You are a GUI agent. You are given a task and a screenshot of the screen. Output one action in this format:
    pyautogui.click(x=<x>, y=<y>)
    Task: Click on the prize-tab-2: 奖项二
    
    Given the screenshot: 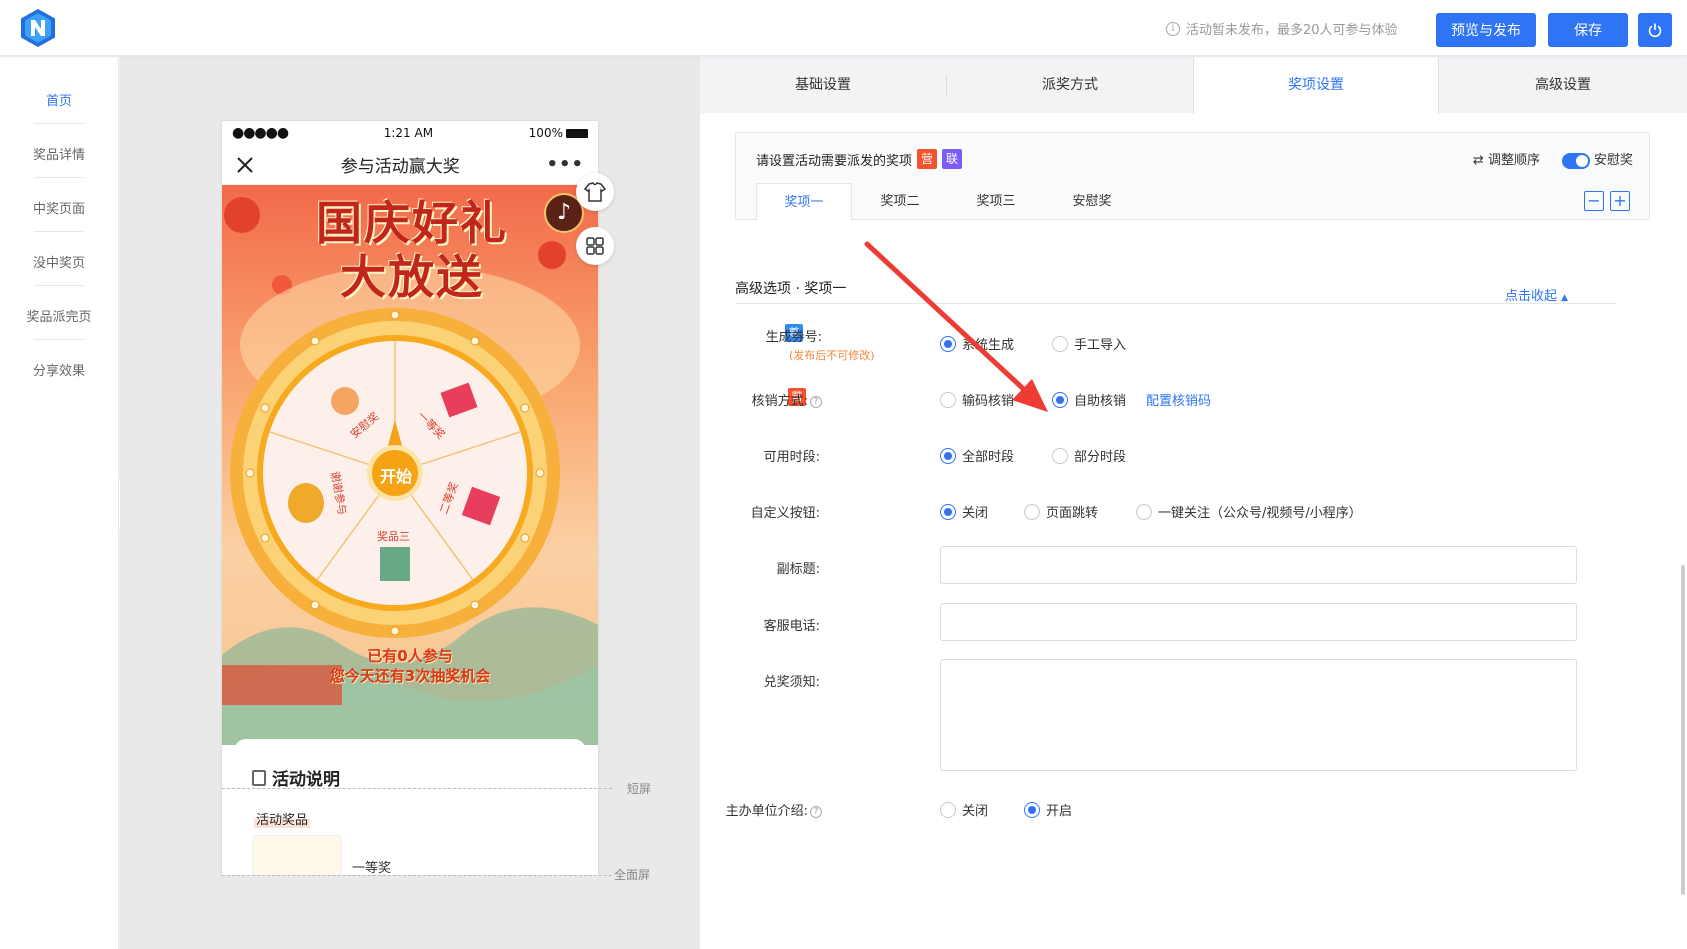 What is the action you would take?
    pyautogui.click(x=900, y=202)
    